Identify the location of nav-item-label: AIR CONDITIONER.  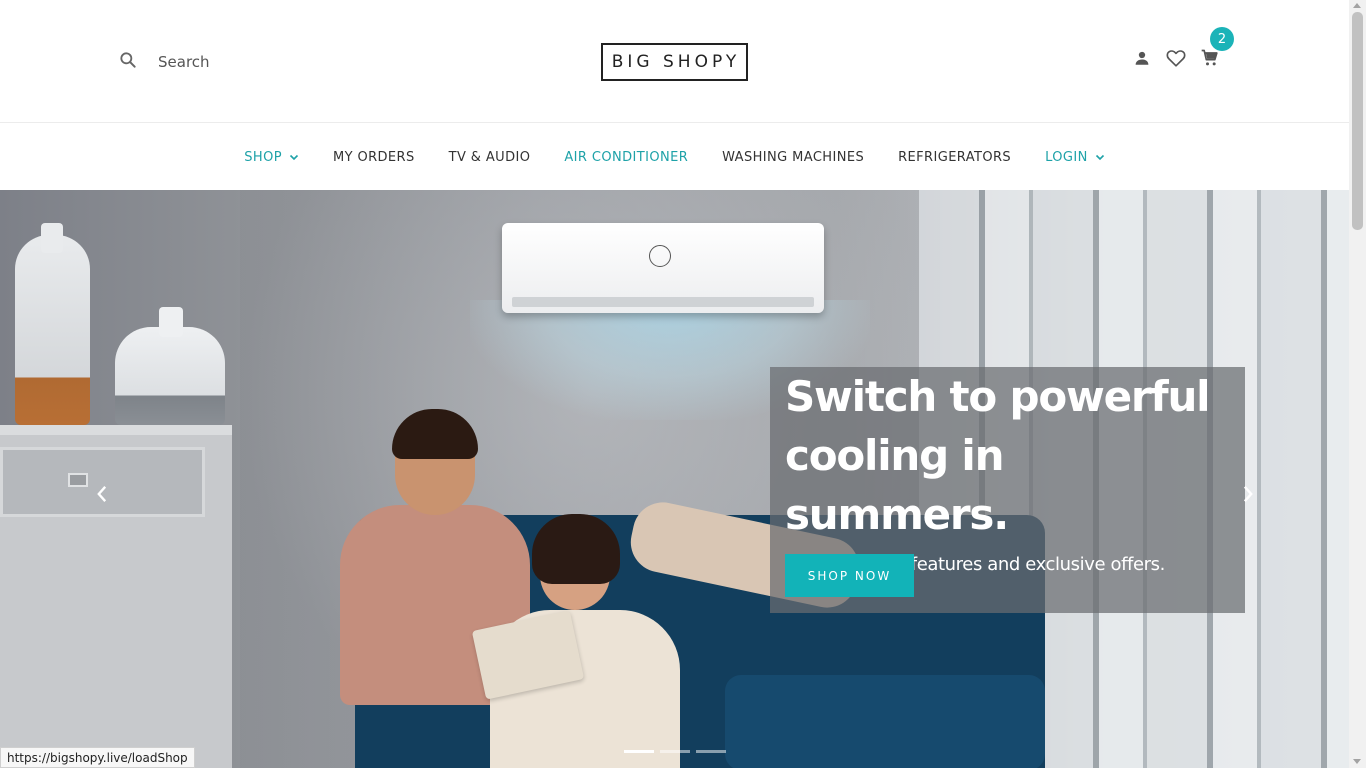
(626, 157).